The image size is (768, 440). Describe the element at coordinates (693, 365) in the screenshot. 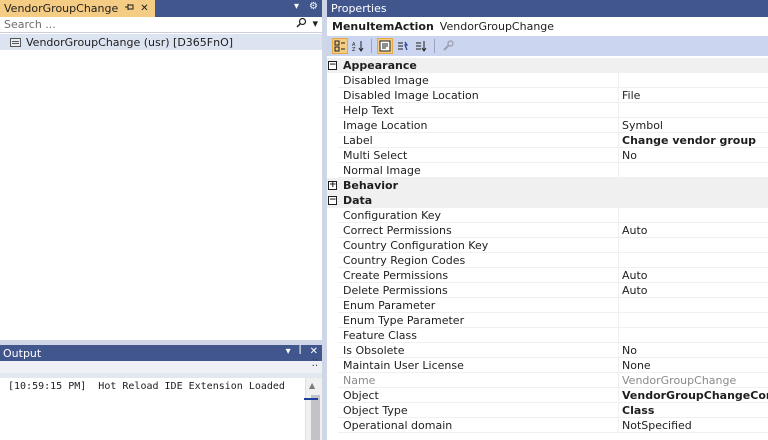

I see `property-value: None` at that location.